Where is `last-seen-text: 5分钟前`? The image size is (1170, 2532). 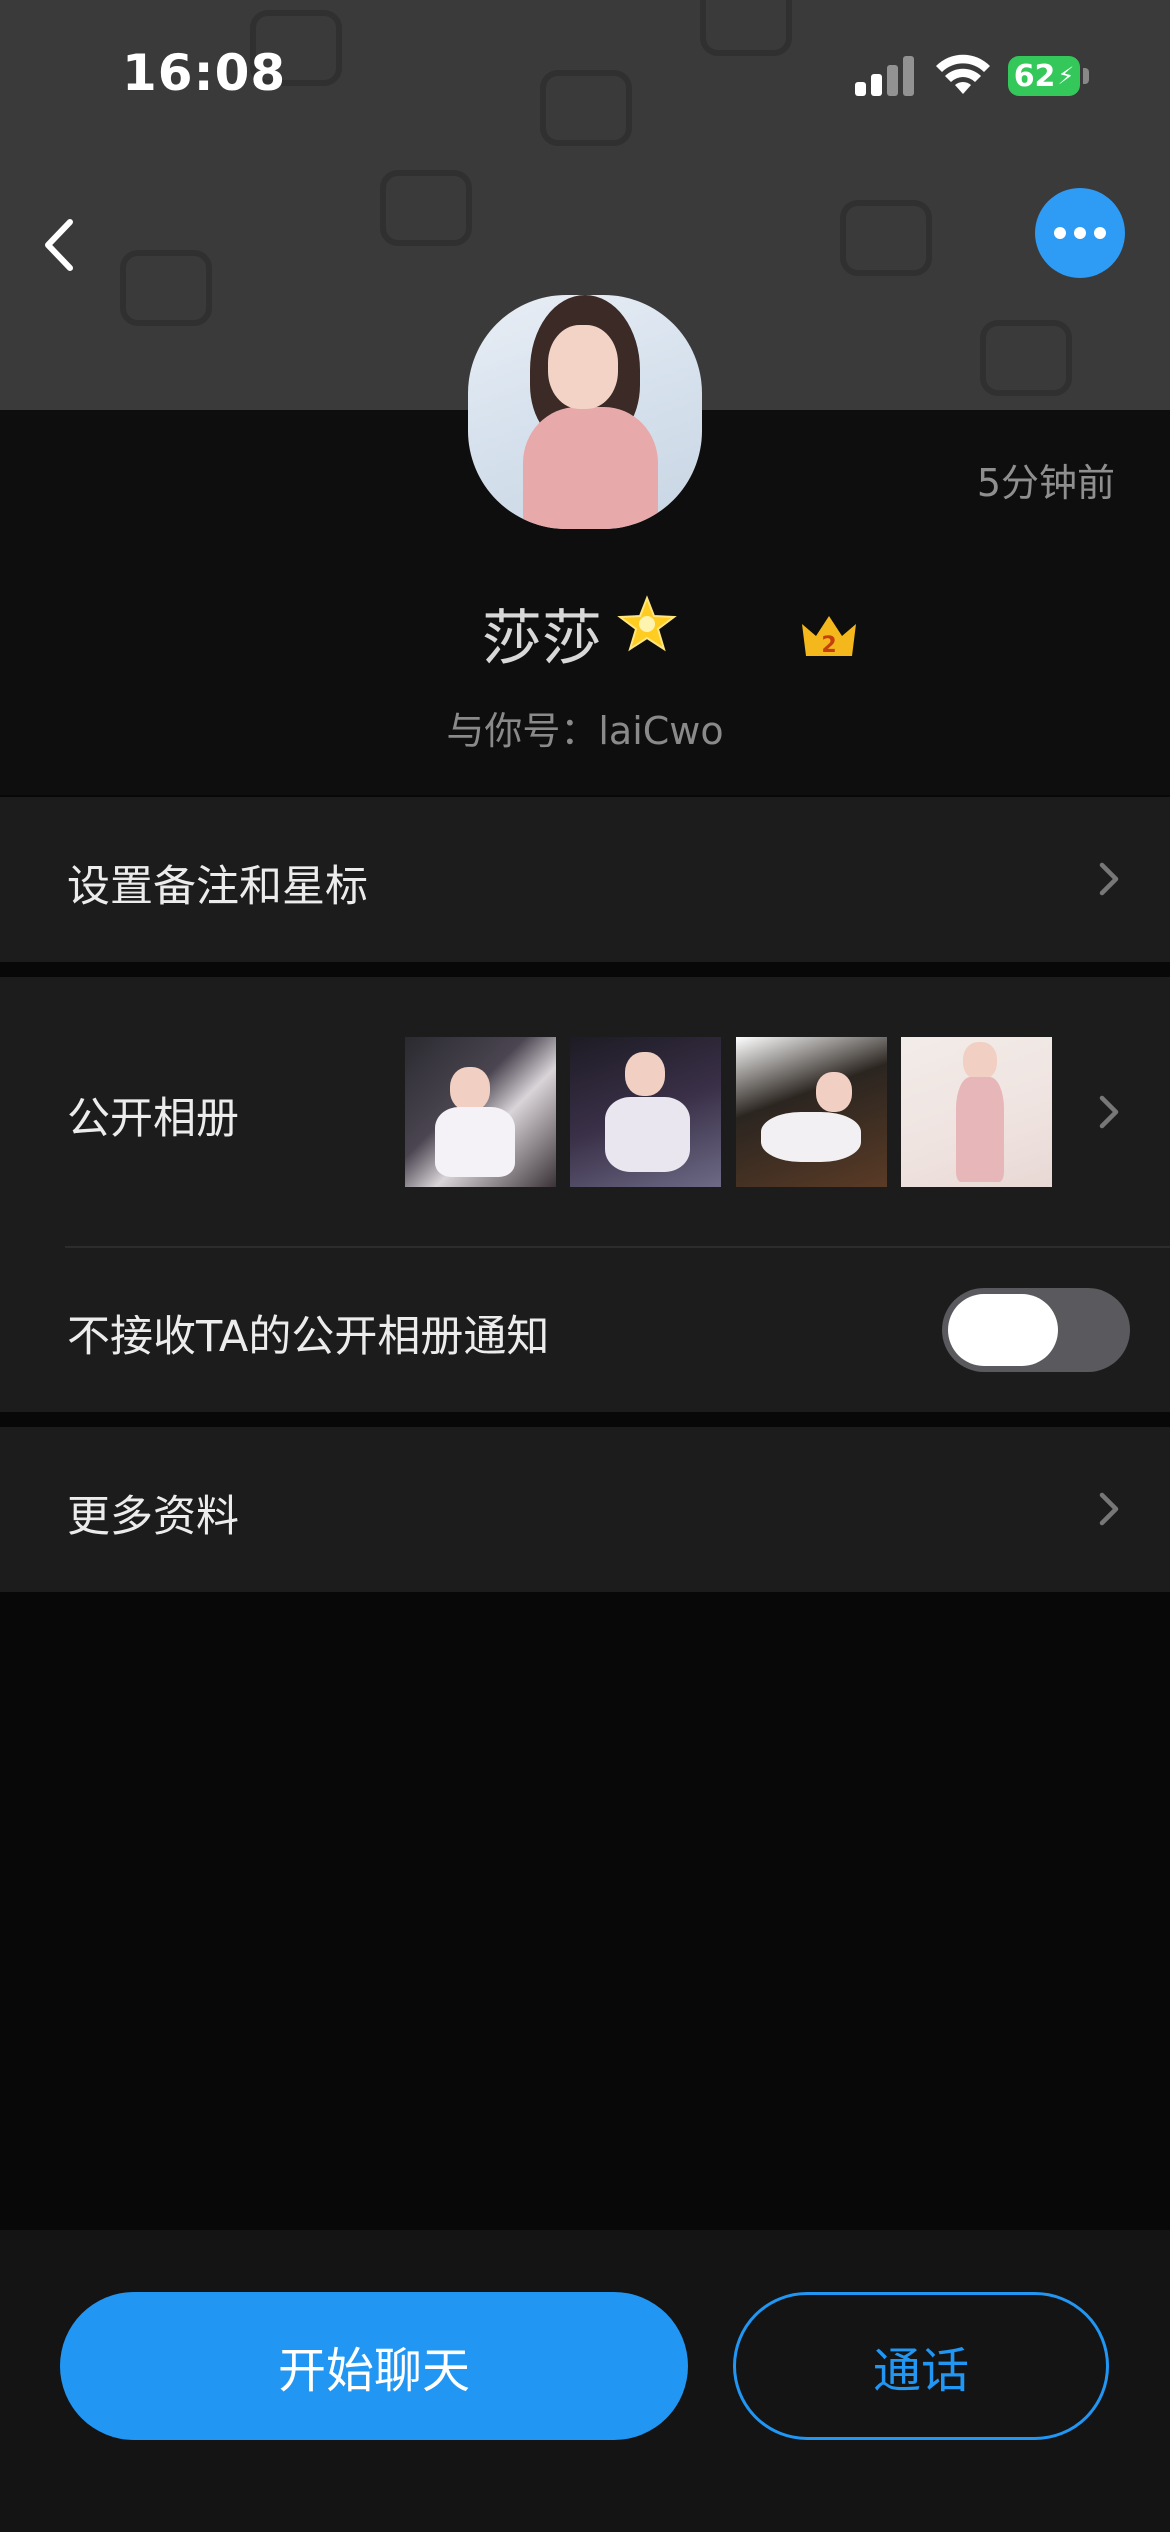
last-seen-text: 5分钟前 is located at coordinates (1045, 483).